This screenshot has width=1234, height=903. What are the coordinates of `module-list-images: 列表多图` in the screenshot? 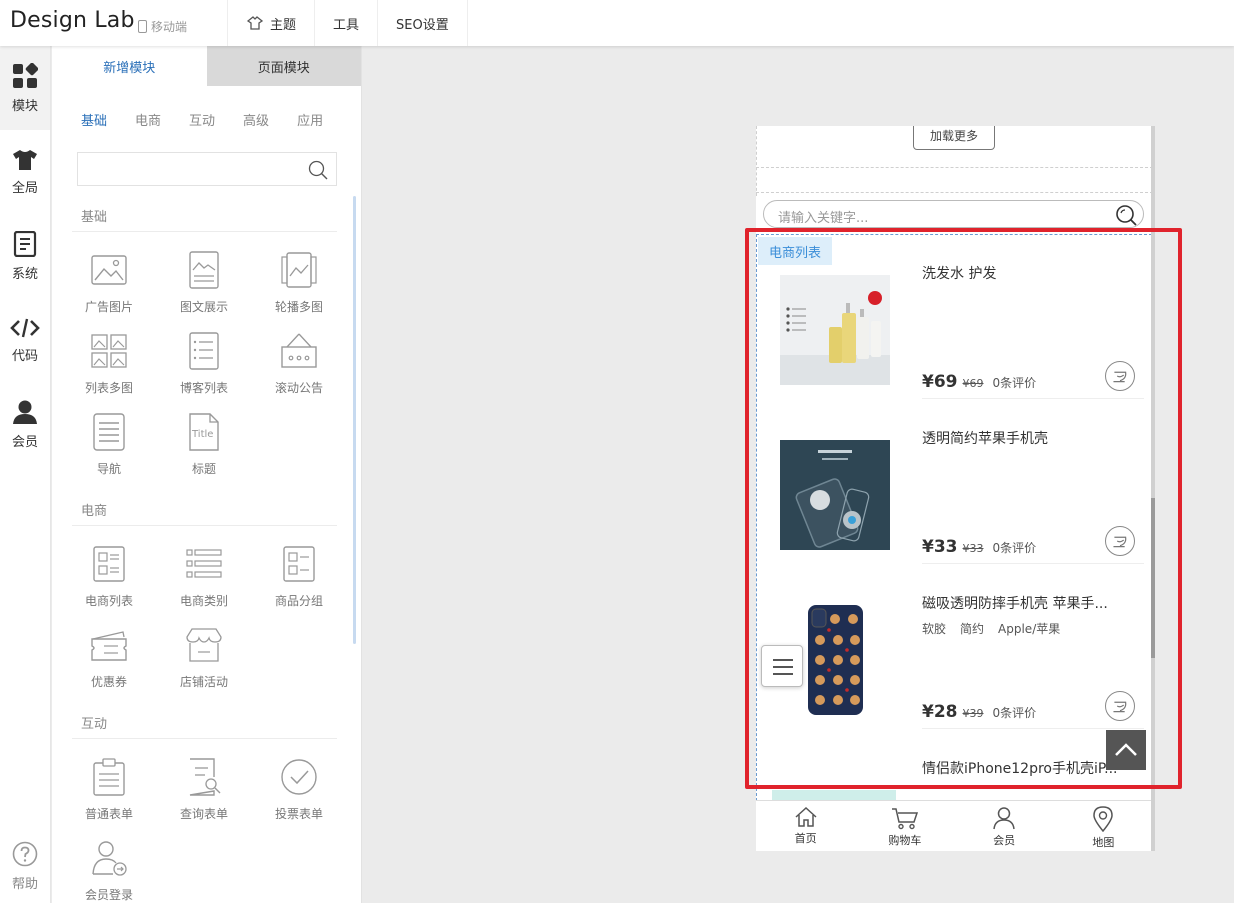 It's located at (109, 367).